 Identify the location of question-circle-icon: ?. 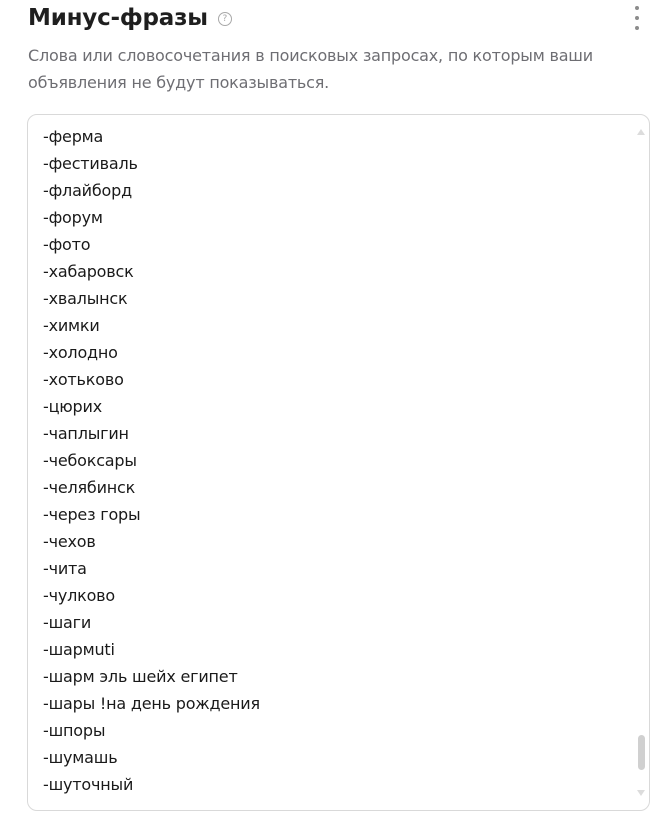
(224, 18).